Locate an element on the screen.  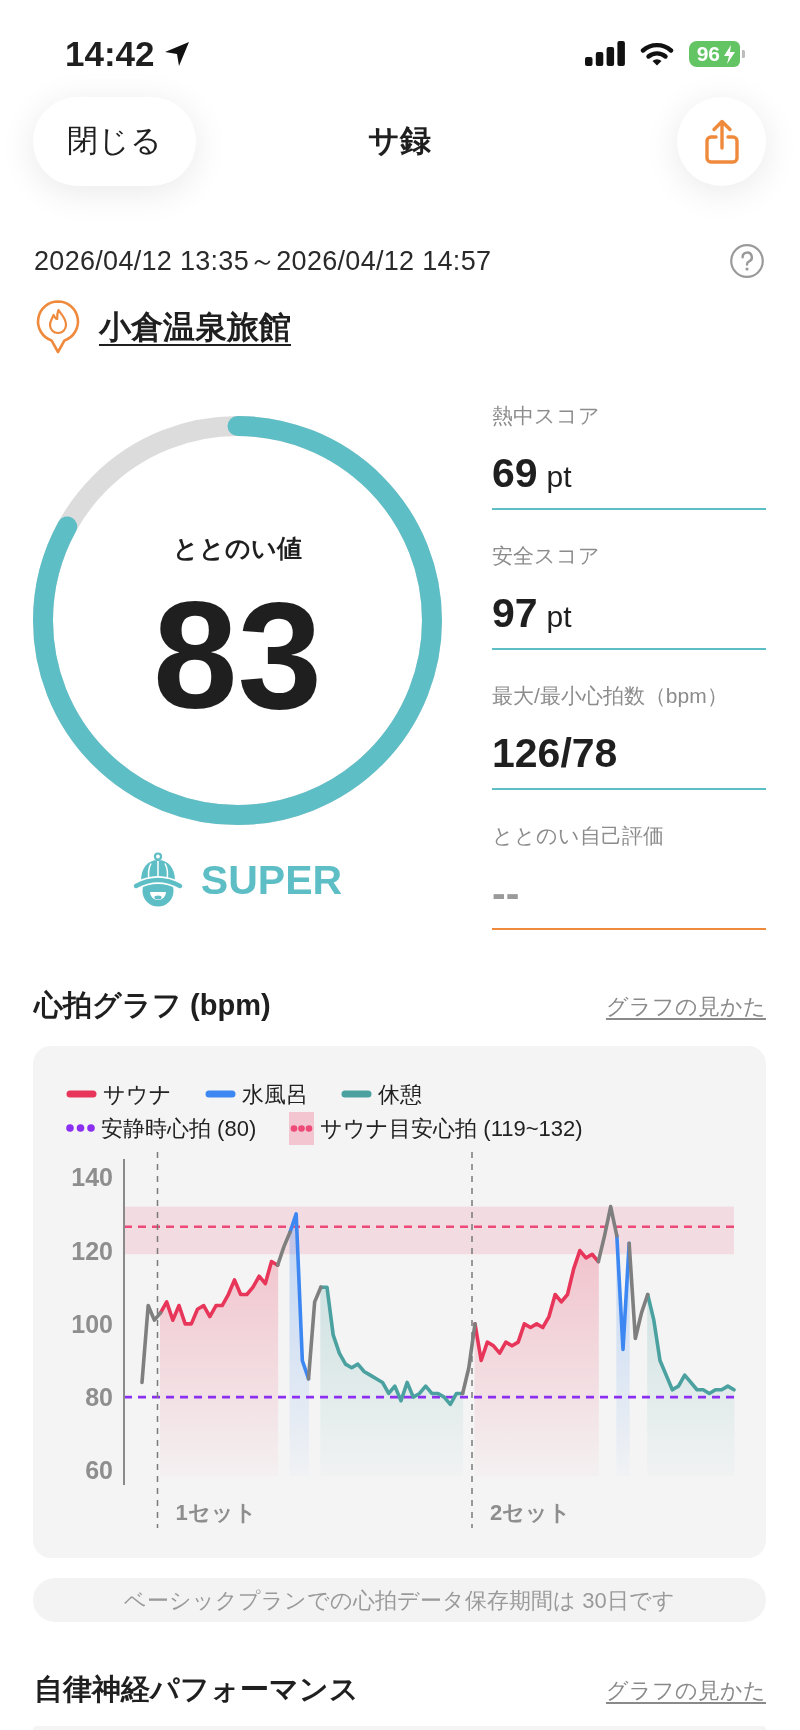
gauge-label: ととのい値 is located at coordinates (237, 548).